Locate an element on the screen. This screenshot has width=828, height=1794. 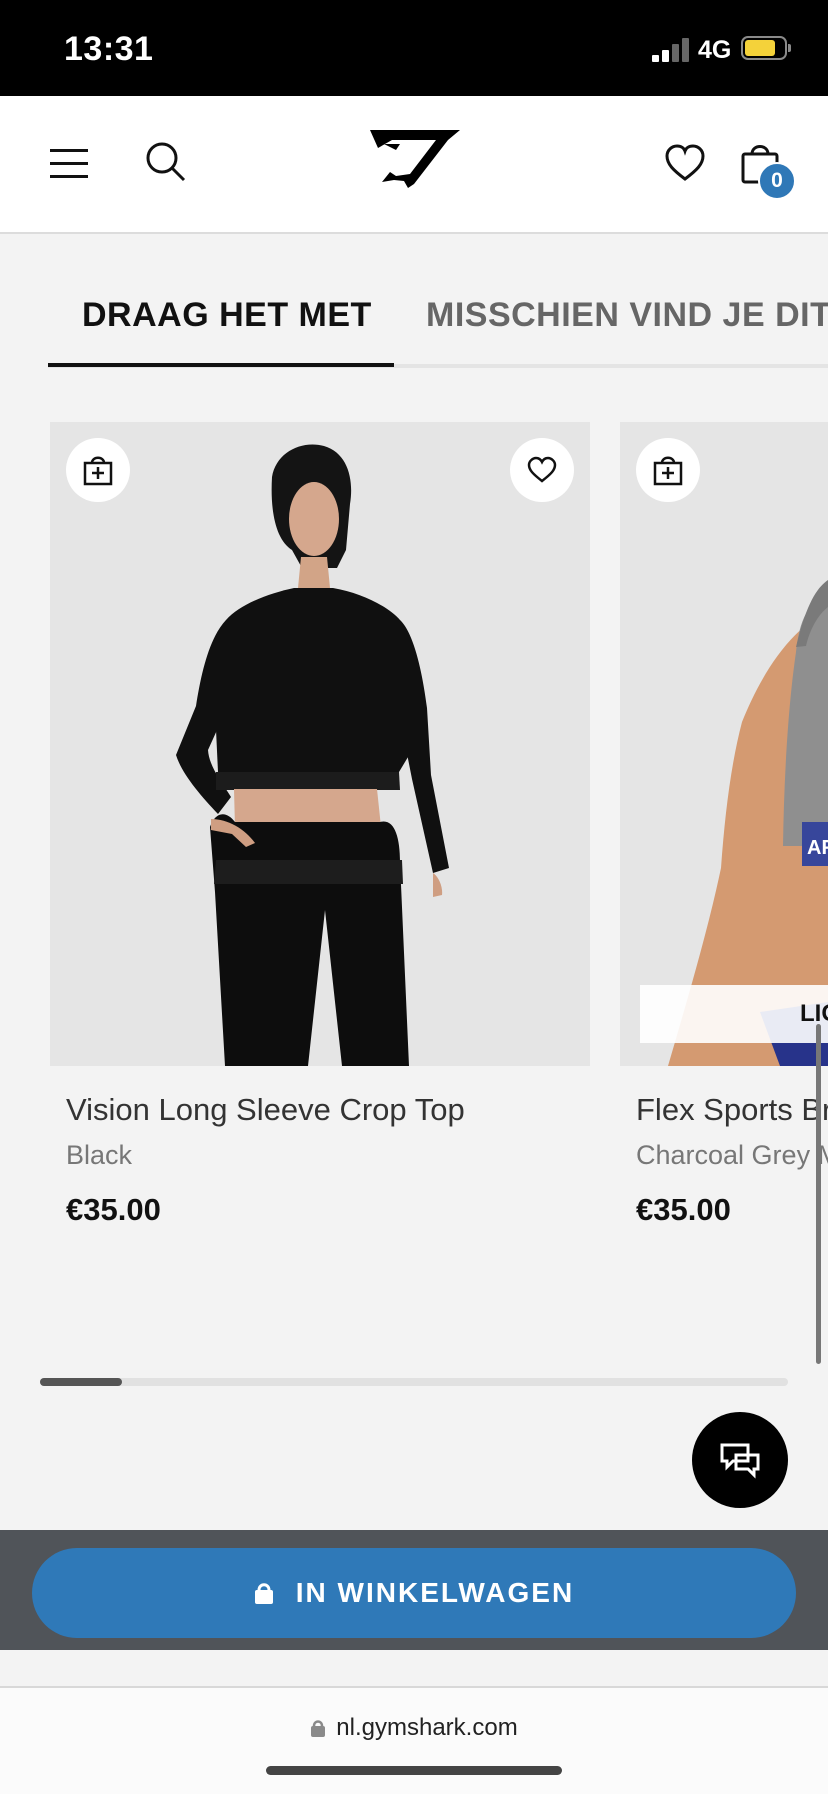
product-photo-sports-bra: AR is located at coordinates (724, 744).